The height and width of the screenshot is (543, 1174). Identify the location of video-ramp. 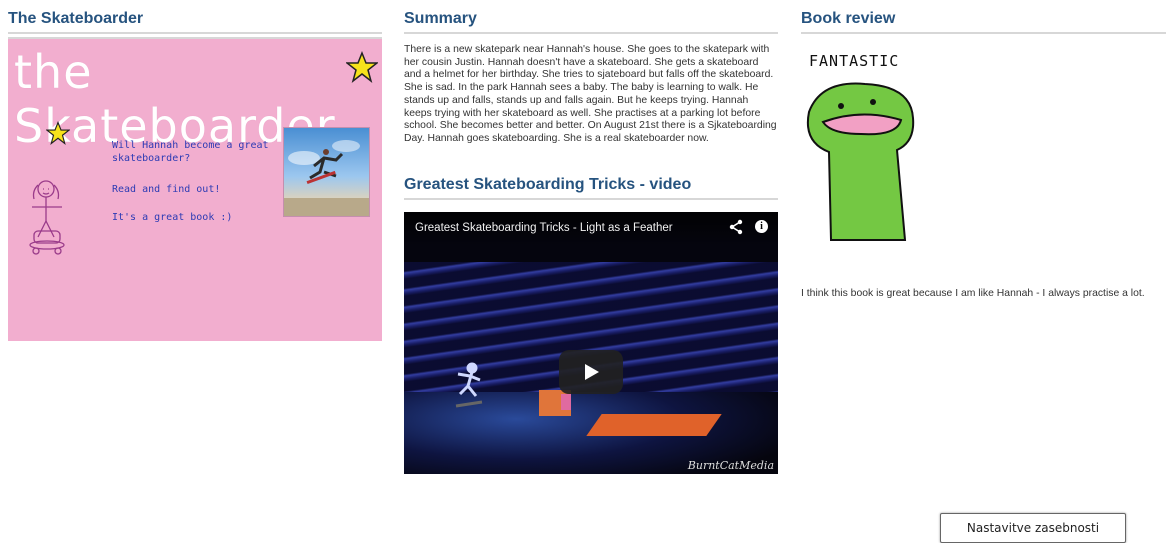
(654, 424).